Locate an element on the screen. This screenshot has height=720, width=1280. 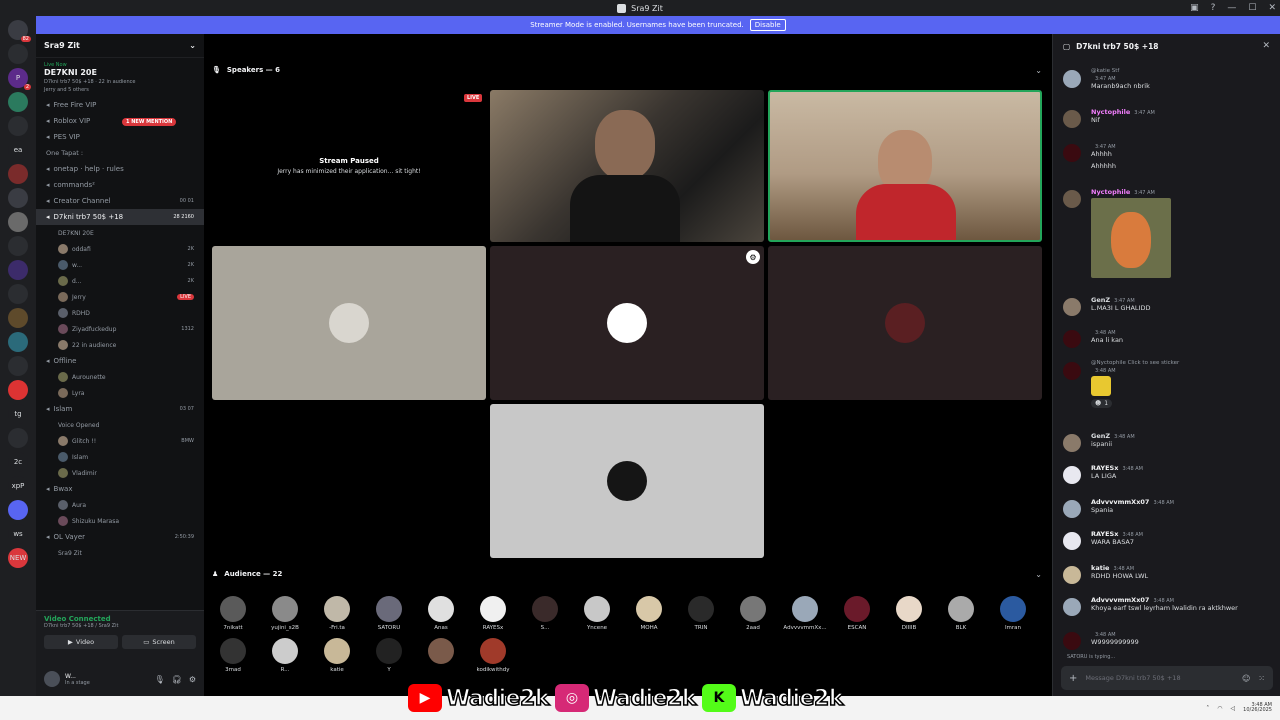
audience-member: 7nikatt is located at coordinates (233, 613).